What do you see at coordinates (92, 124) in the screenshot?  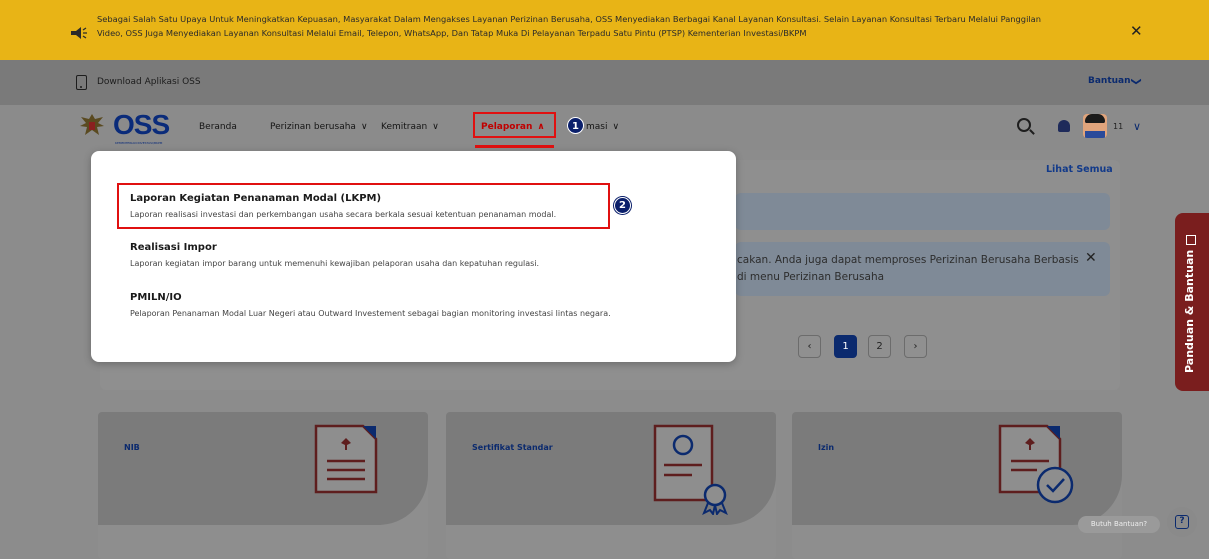 I see `garuda-emblem-icon` at bounding box center [92, 124].